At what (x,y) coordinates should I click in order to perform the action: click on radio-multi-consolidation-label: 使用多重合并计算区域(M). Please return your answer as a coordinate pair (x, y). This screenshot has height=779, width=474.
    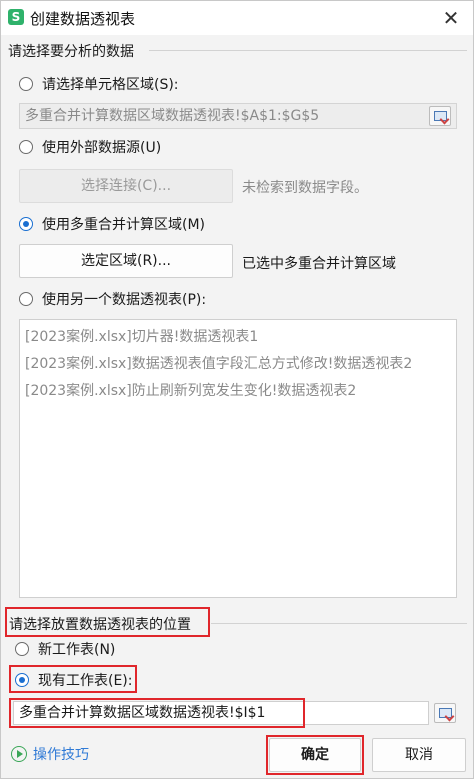
    Looking at the image, I should click on (124, 225).